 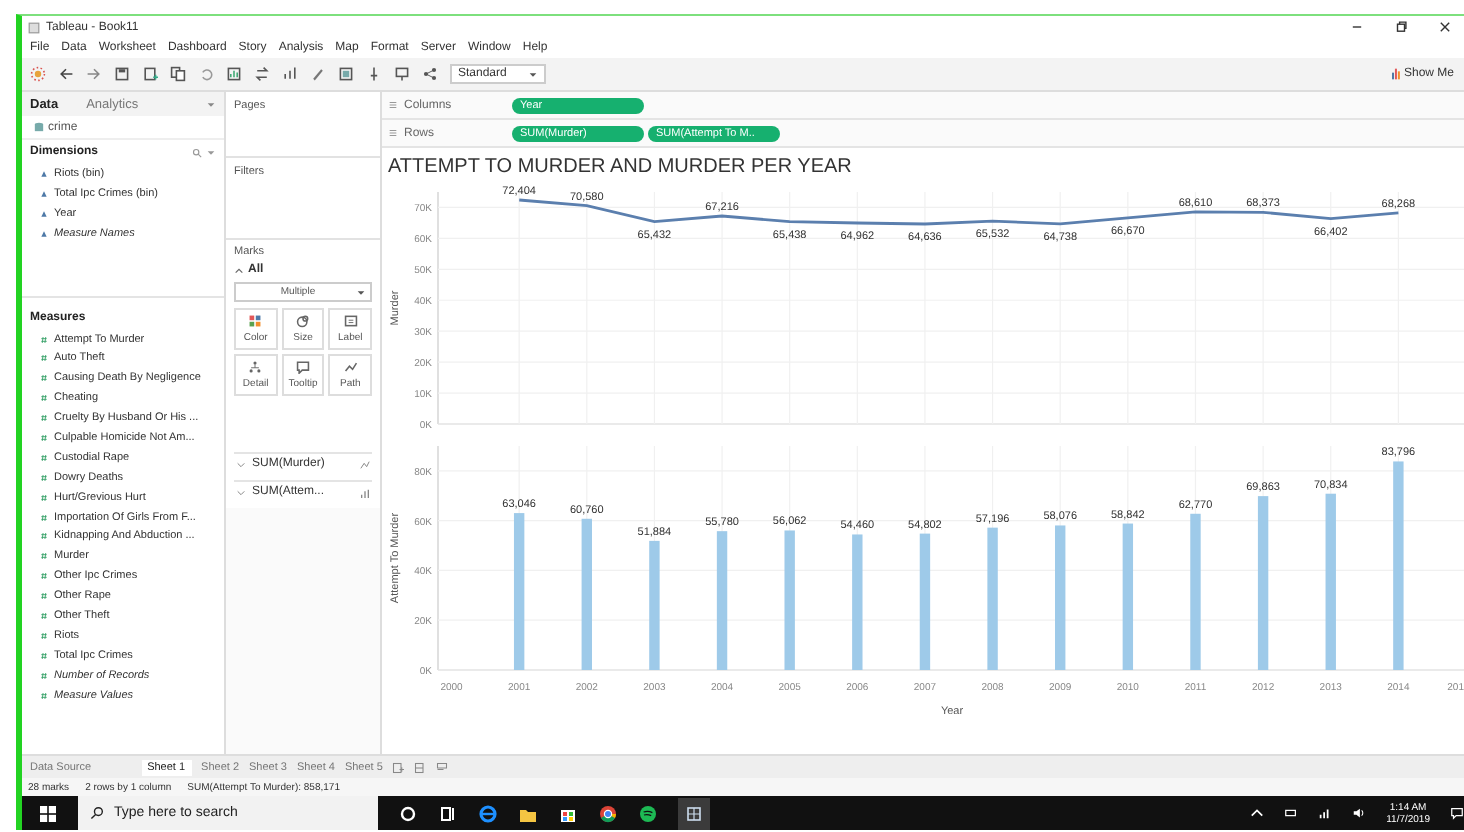 What do you see at coordinates (255, 321) in the screenshot?
I see `palette-icon` at bounding box center [255, 321].